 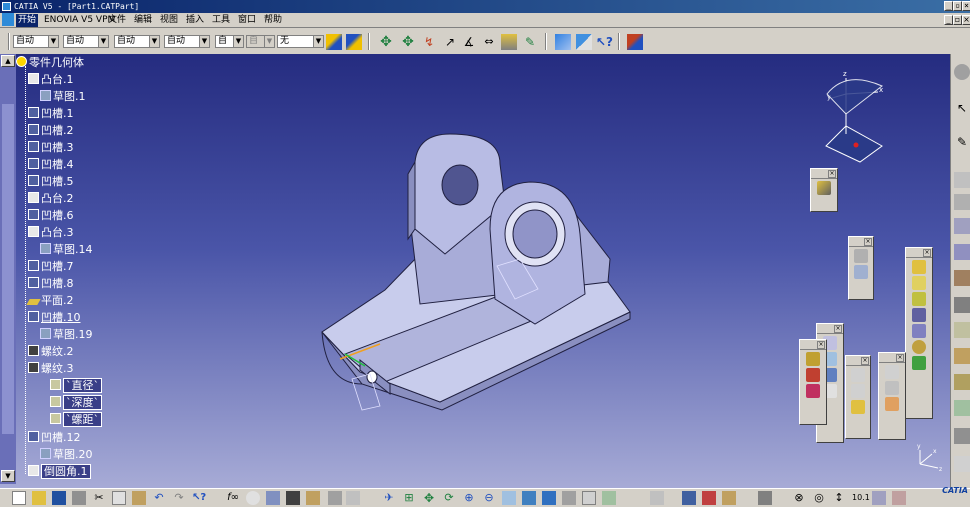 I want to click on table-icon, so click(x=293, y=498).